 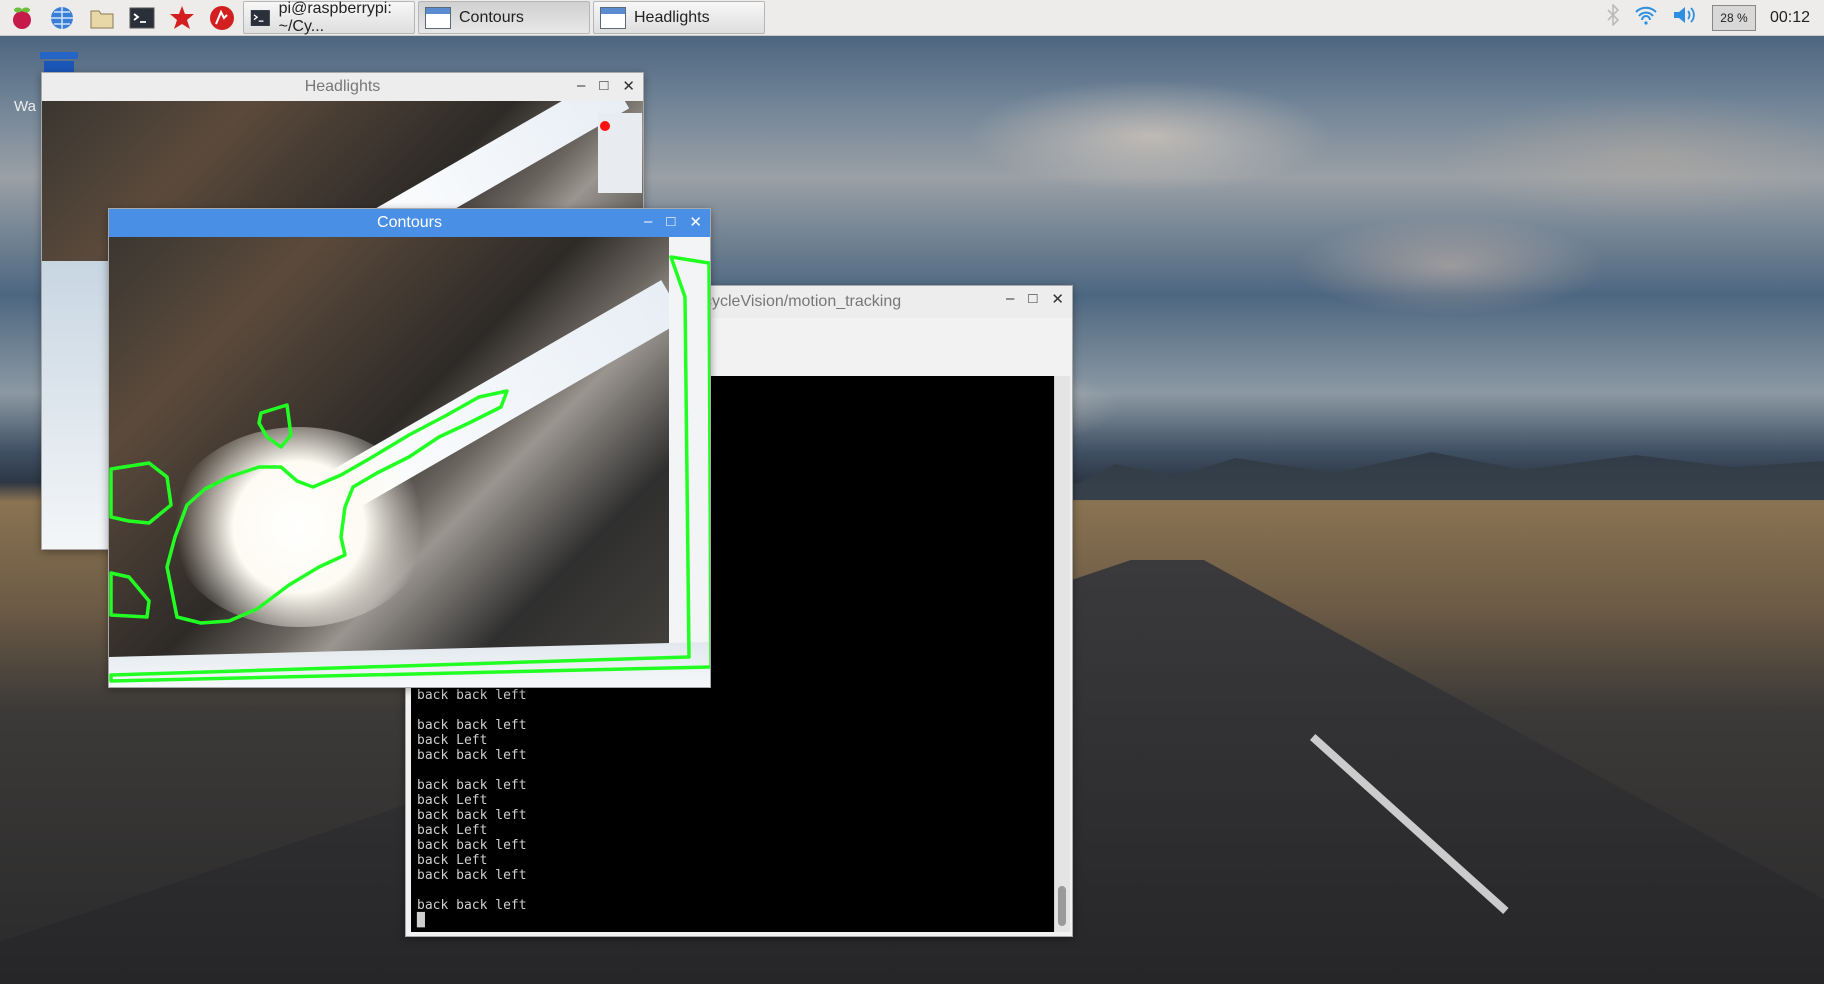 What do you see at coordinates (1646, 17) in the screenshot?
I see `wifi-icon` at bounding box center [1646, 17].